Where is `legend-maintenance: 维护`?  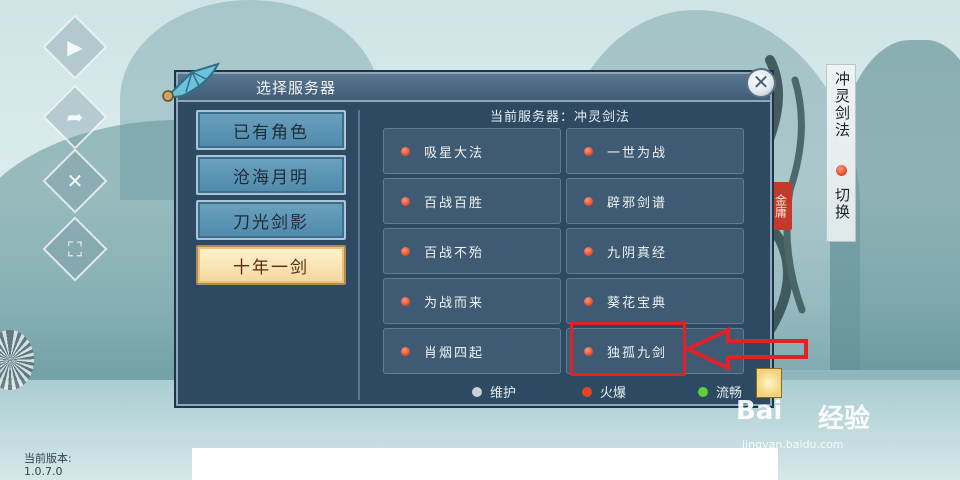 legend-maintenance: 维护 is located at coordinates (494, 391).